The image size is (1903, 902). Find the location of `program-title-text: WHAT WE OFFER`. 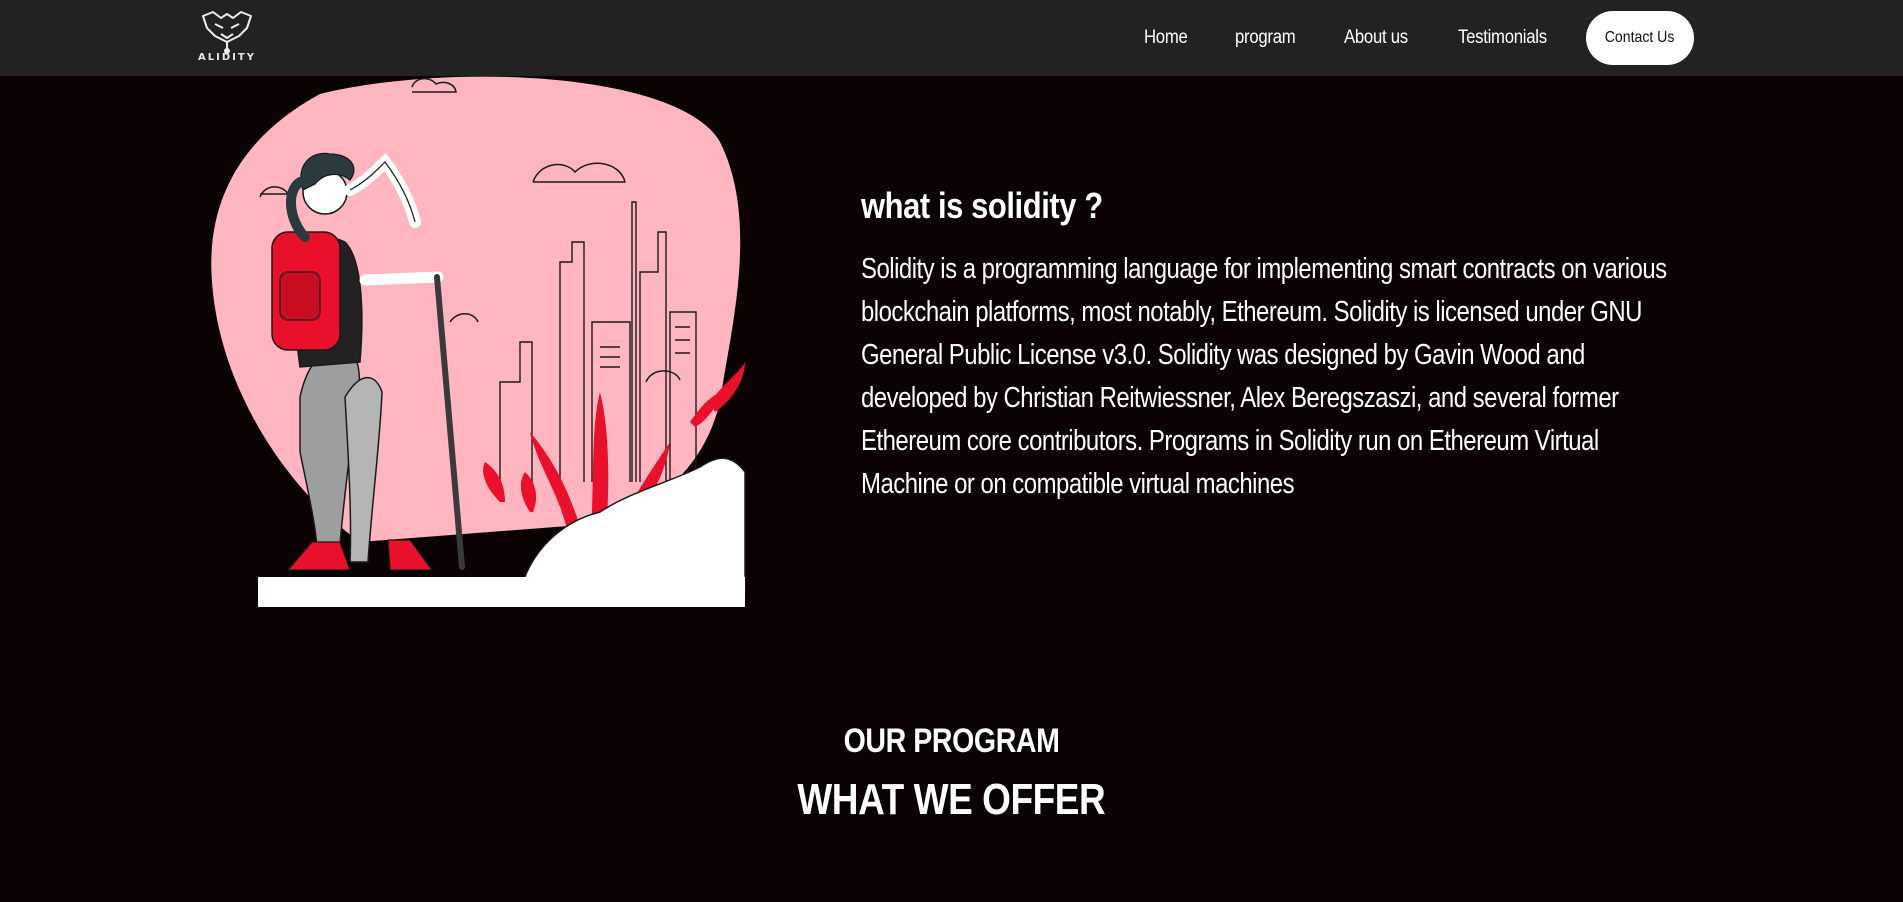

program-title-text: WHAT WE OFFER is located at coordinates (951, 799).